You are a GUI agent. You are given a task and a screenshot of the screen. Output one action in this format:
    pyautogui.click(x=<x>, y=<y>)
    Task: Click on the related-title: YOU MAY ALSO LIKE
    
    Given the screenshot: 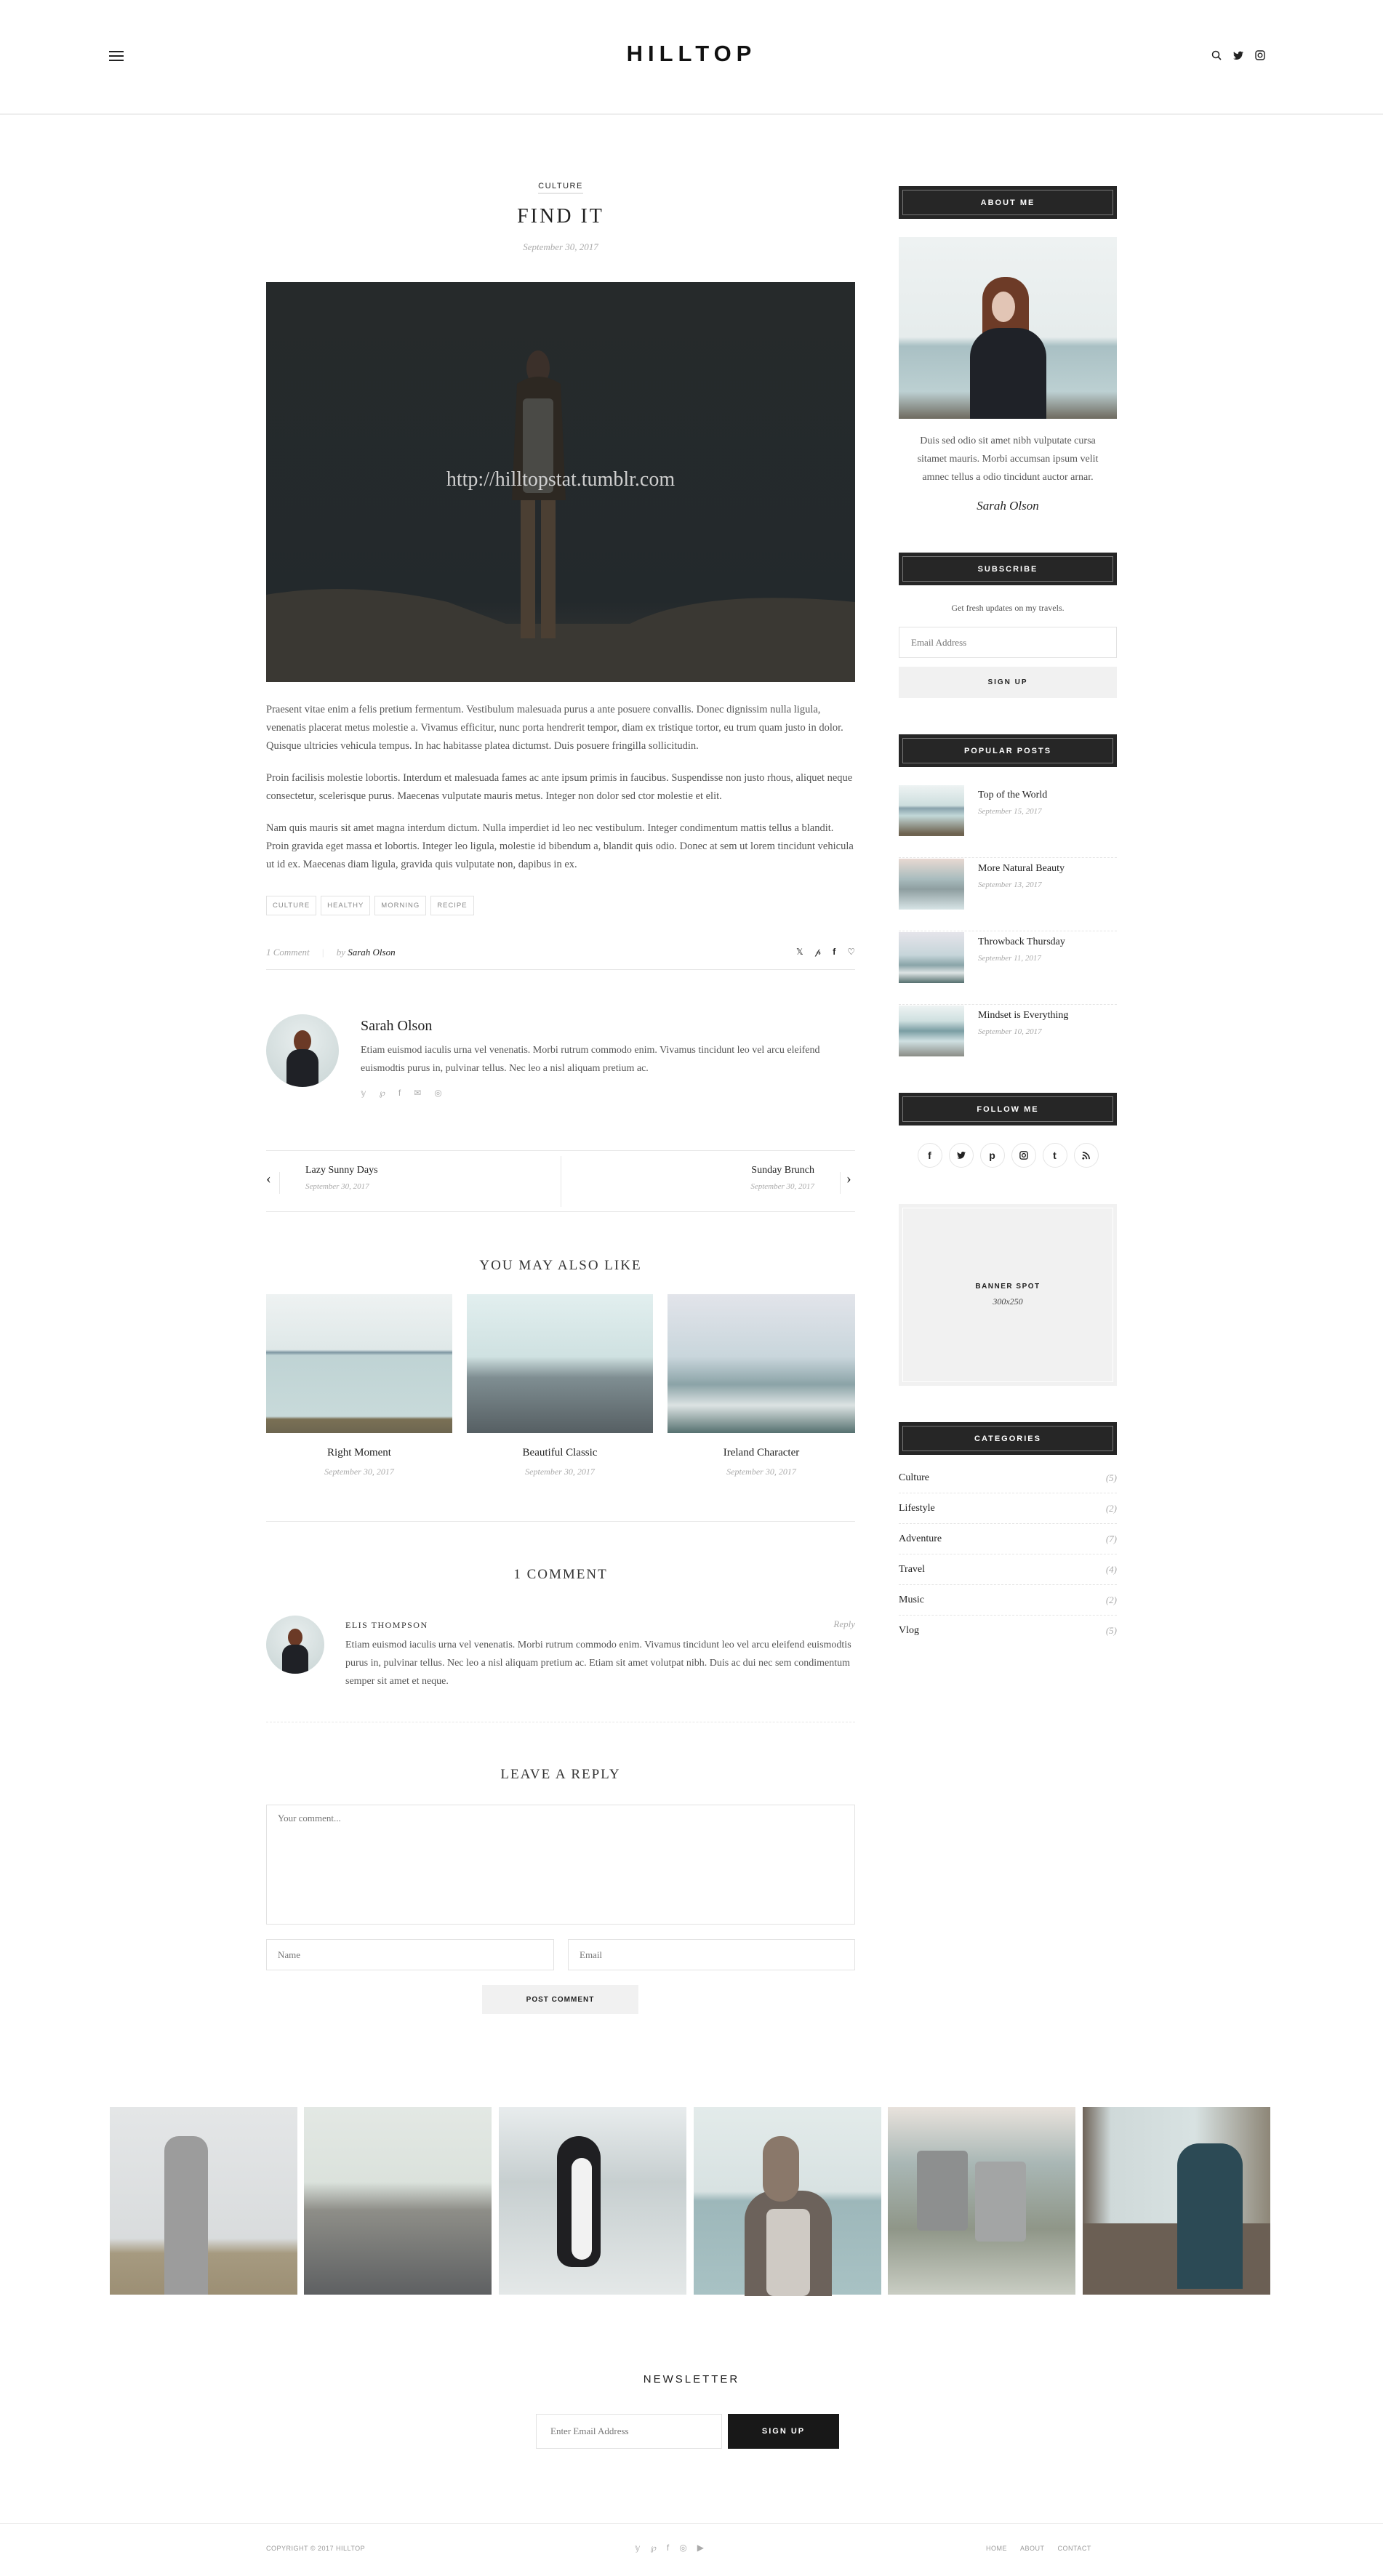 What is the action you would take?
    pyautogui.click(x=560, y=1265)
    